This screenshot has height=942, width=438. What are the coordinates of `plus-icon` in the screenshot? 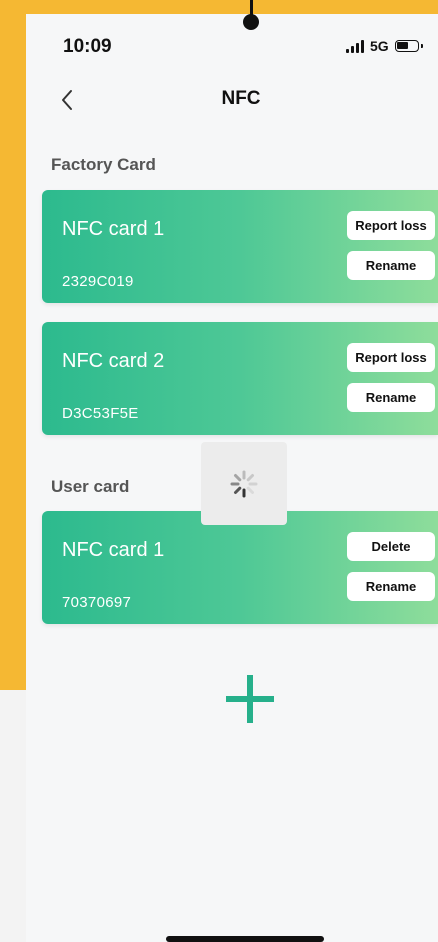 It's located at (250, 699).